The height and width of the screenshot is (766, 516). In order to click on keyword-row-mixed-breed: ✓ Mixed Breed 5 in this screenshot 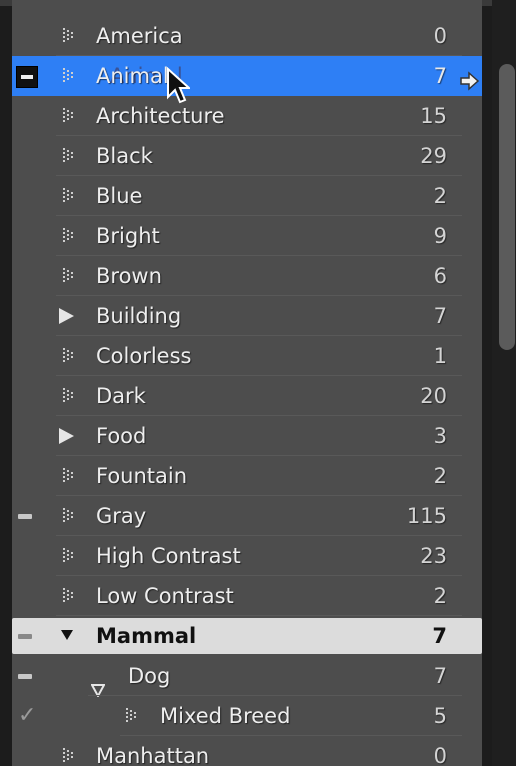, I will do `click(247, 716)`.